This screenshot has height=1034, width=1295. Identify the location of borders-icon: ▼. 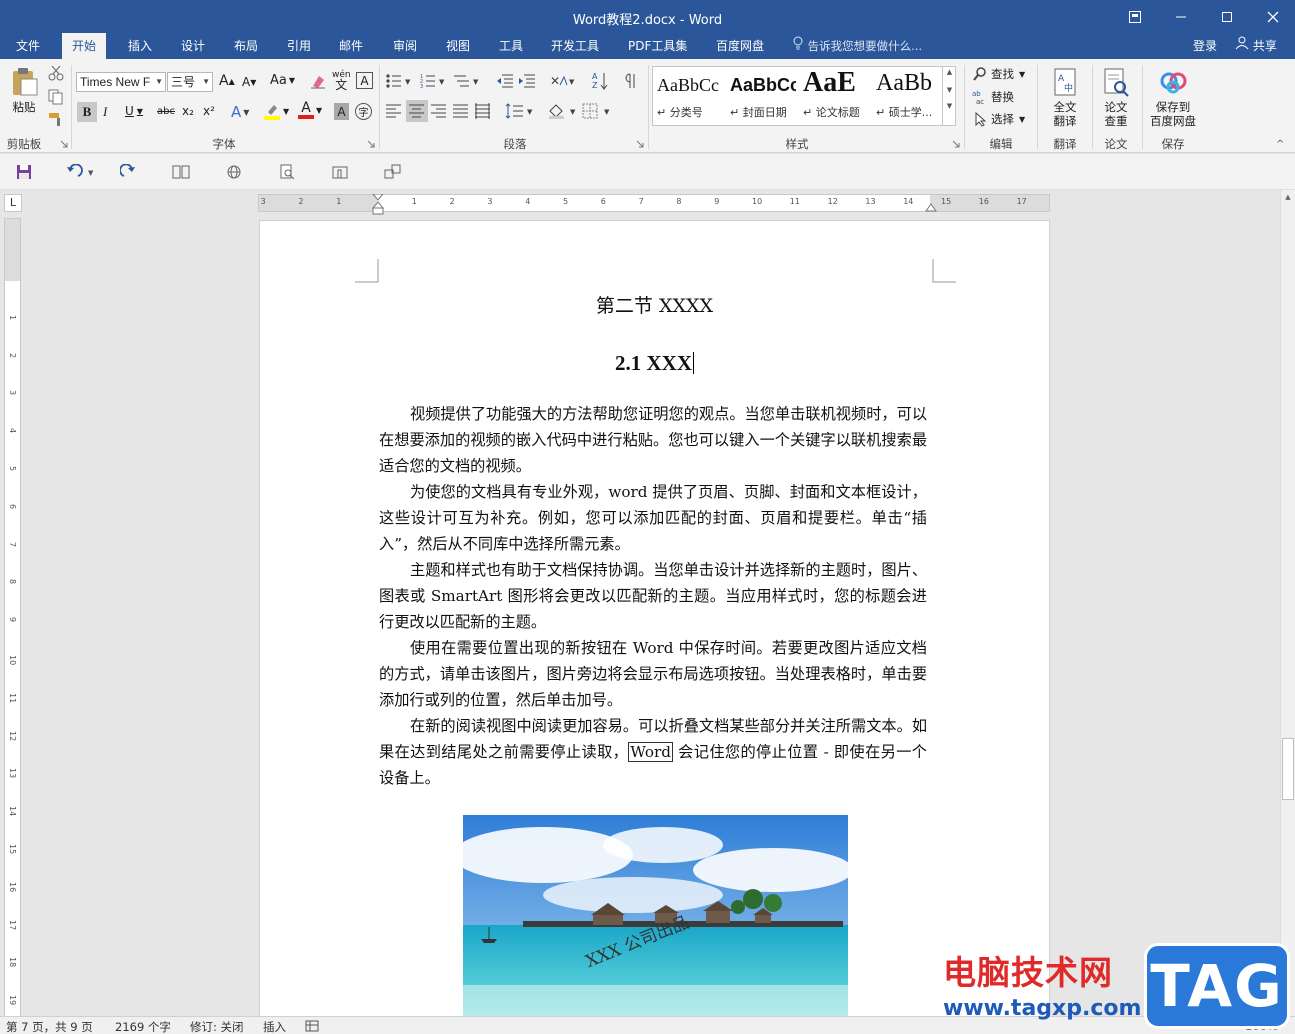
(597, 111).